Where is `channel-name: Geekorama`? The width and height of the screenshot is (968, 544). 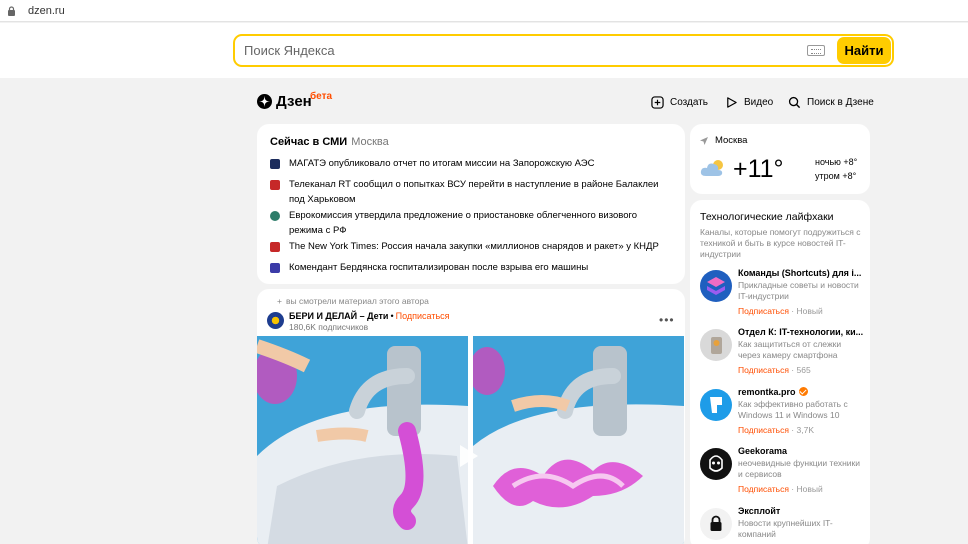 channel-name: Geekorama is located at coordinates (763, 451).